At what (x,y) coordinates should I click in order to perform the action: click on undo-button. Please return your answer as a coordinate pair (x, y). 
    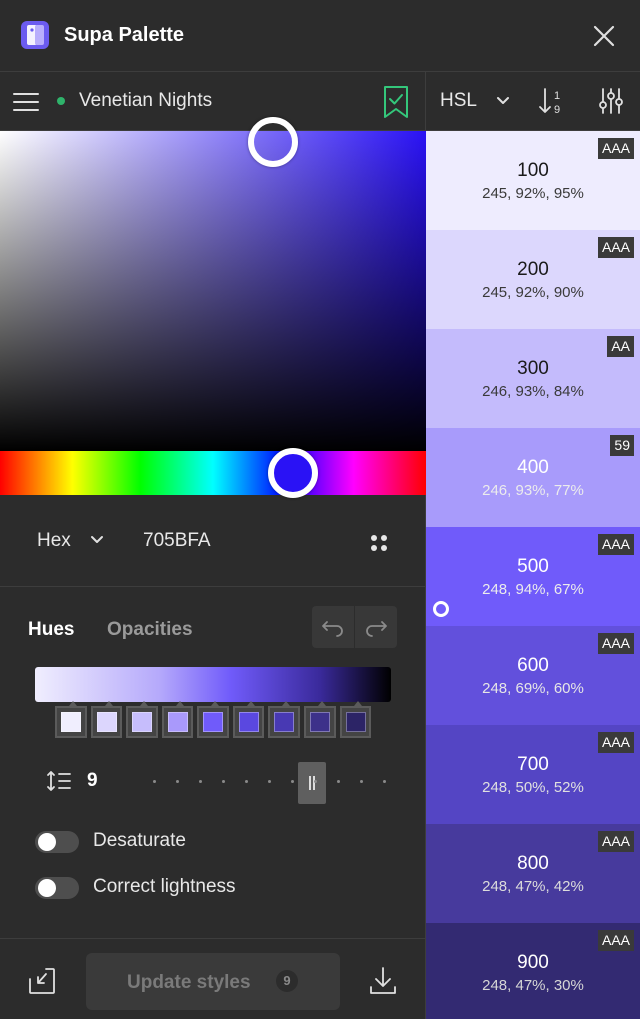
    Looking at the image, I should click on (333, 627).